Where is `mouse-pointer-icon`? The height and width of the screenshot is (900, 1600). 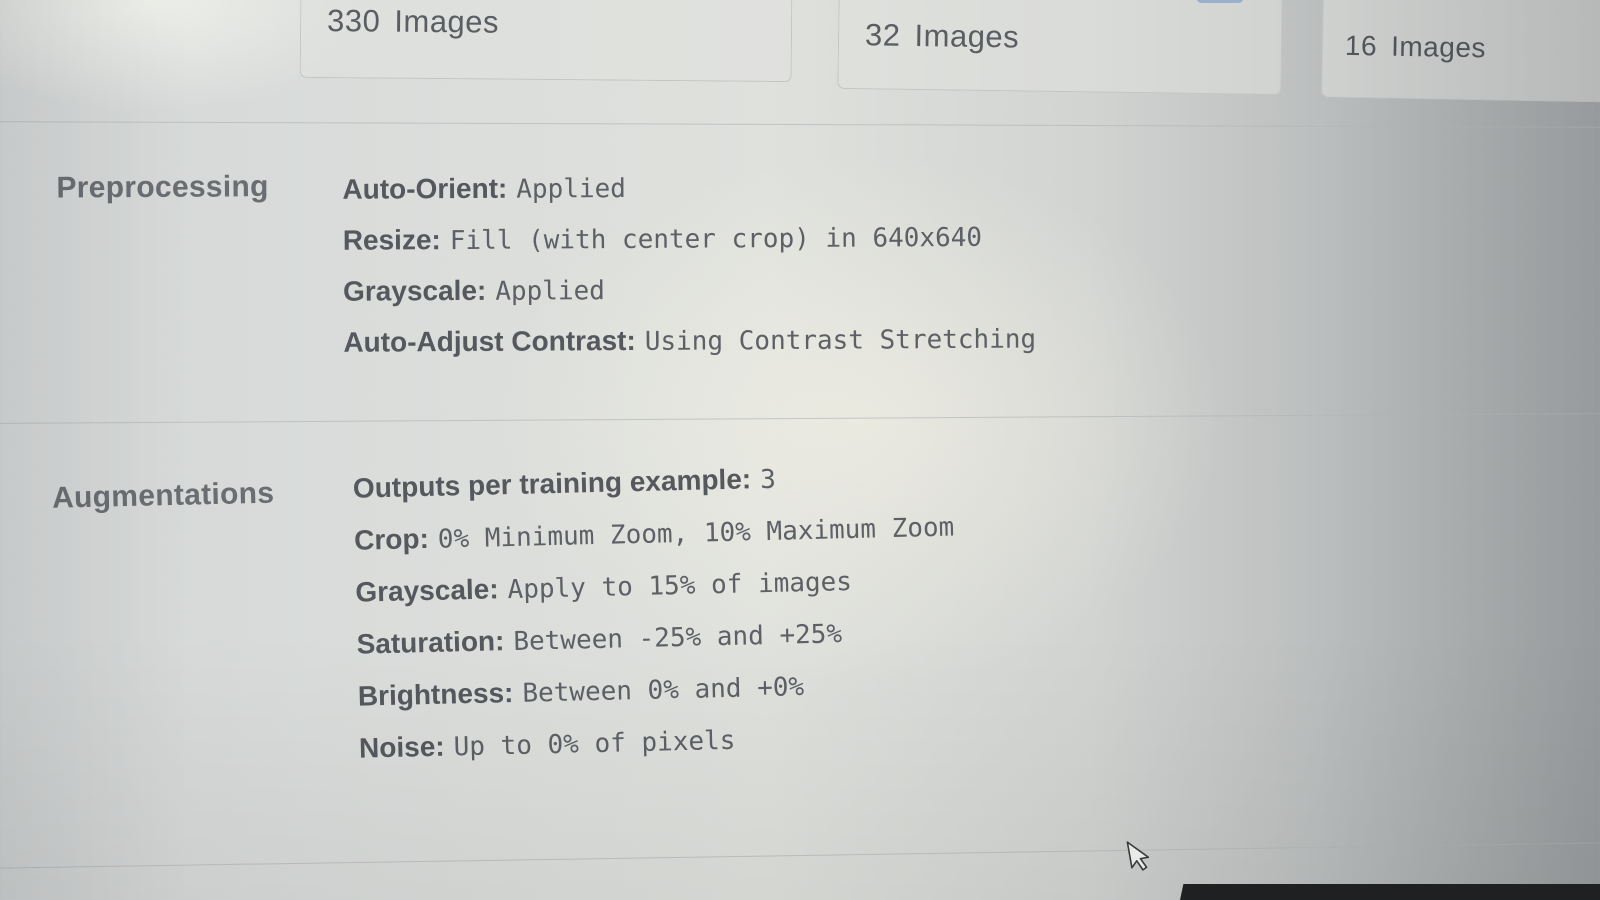
mouse-pointer-icon is located at coordinates (1138, 856).